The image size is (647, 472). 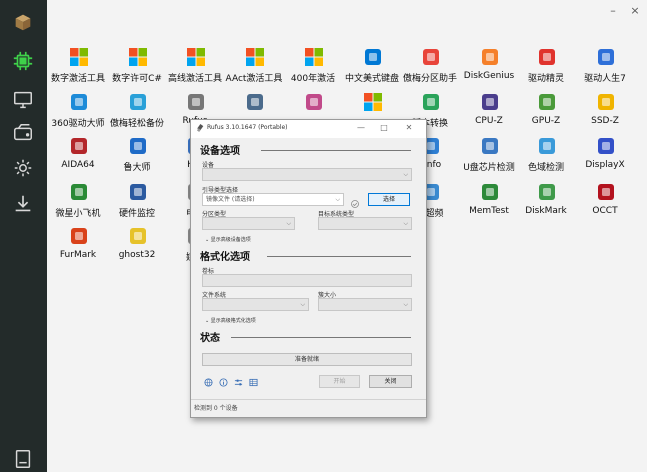 What do you see at coordinates (490, 57) in the screenshot?
I see `diskgenius-icon` at bounding box center [490, 57].